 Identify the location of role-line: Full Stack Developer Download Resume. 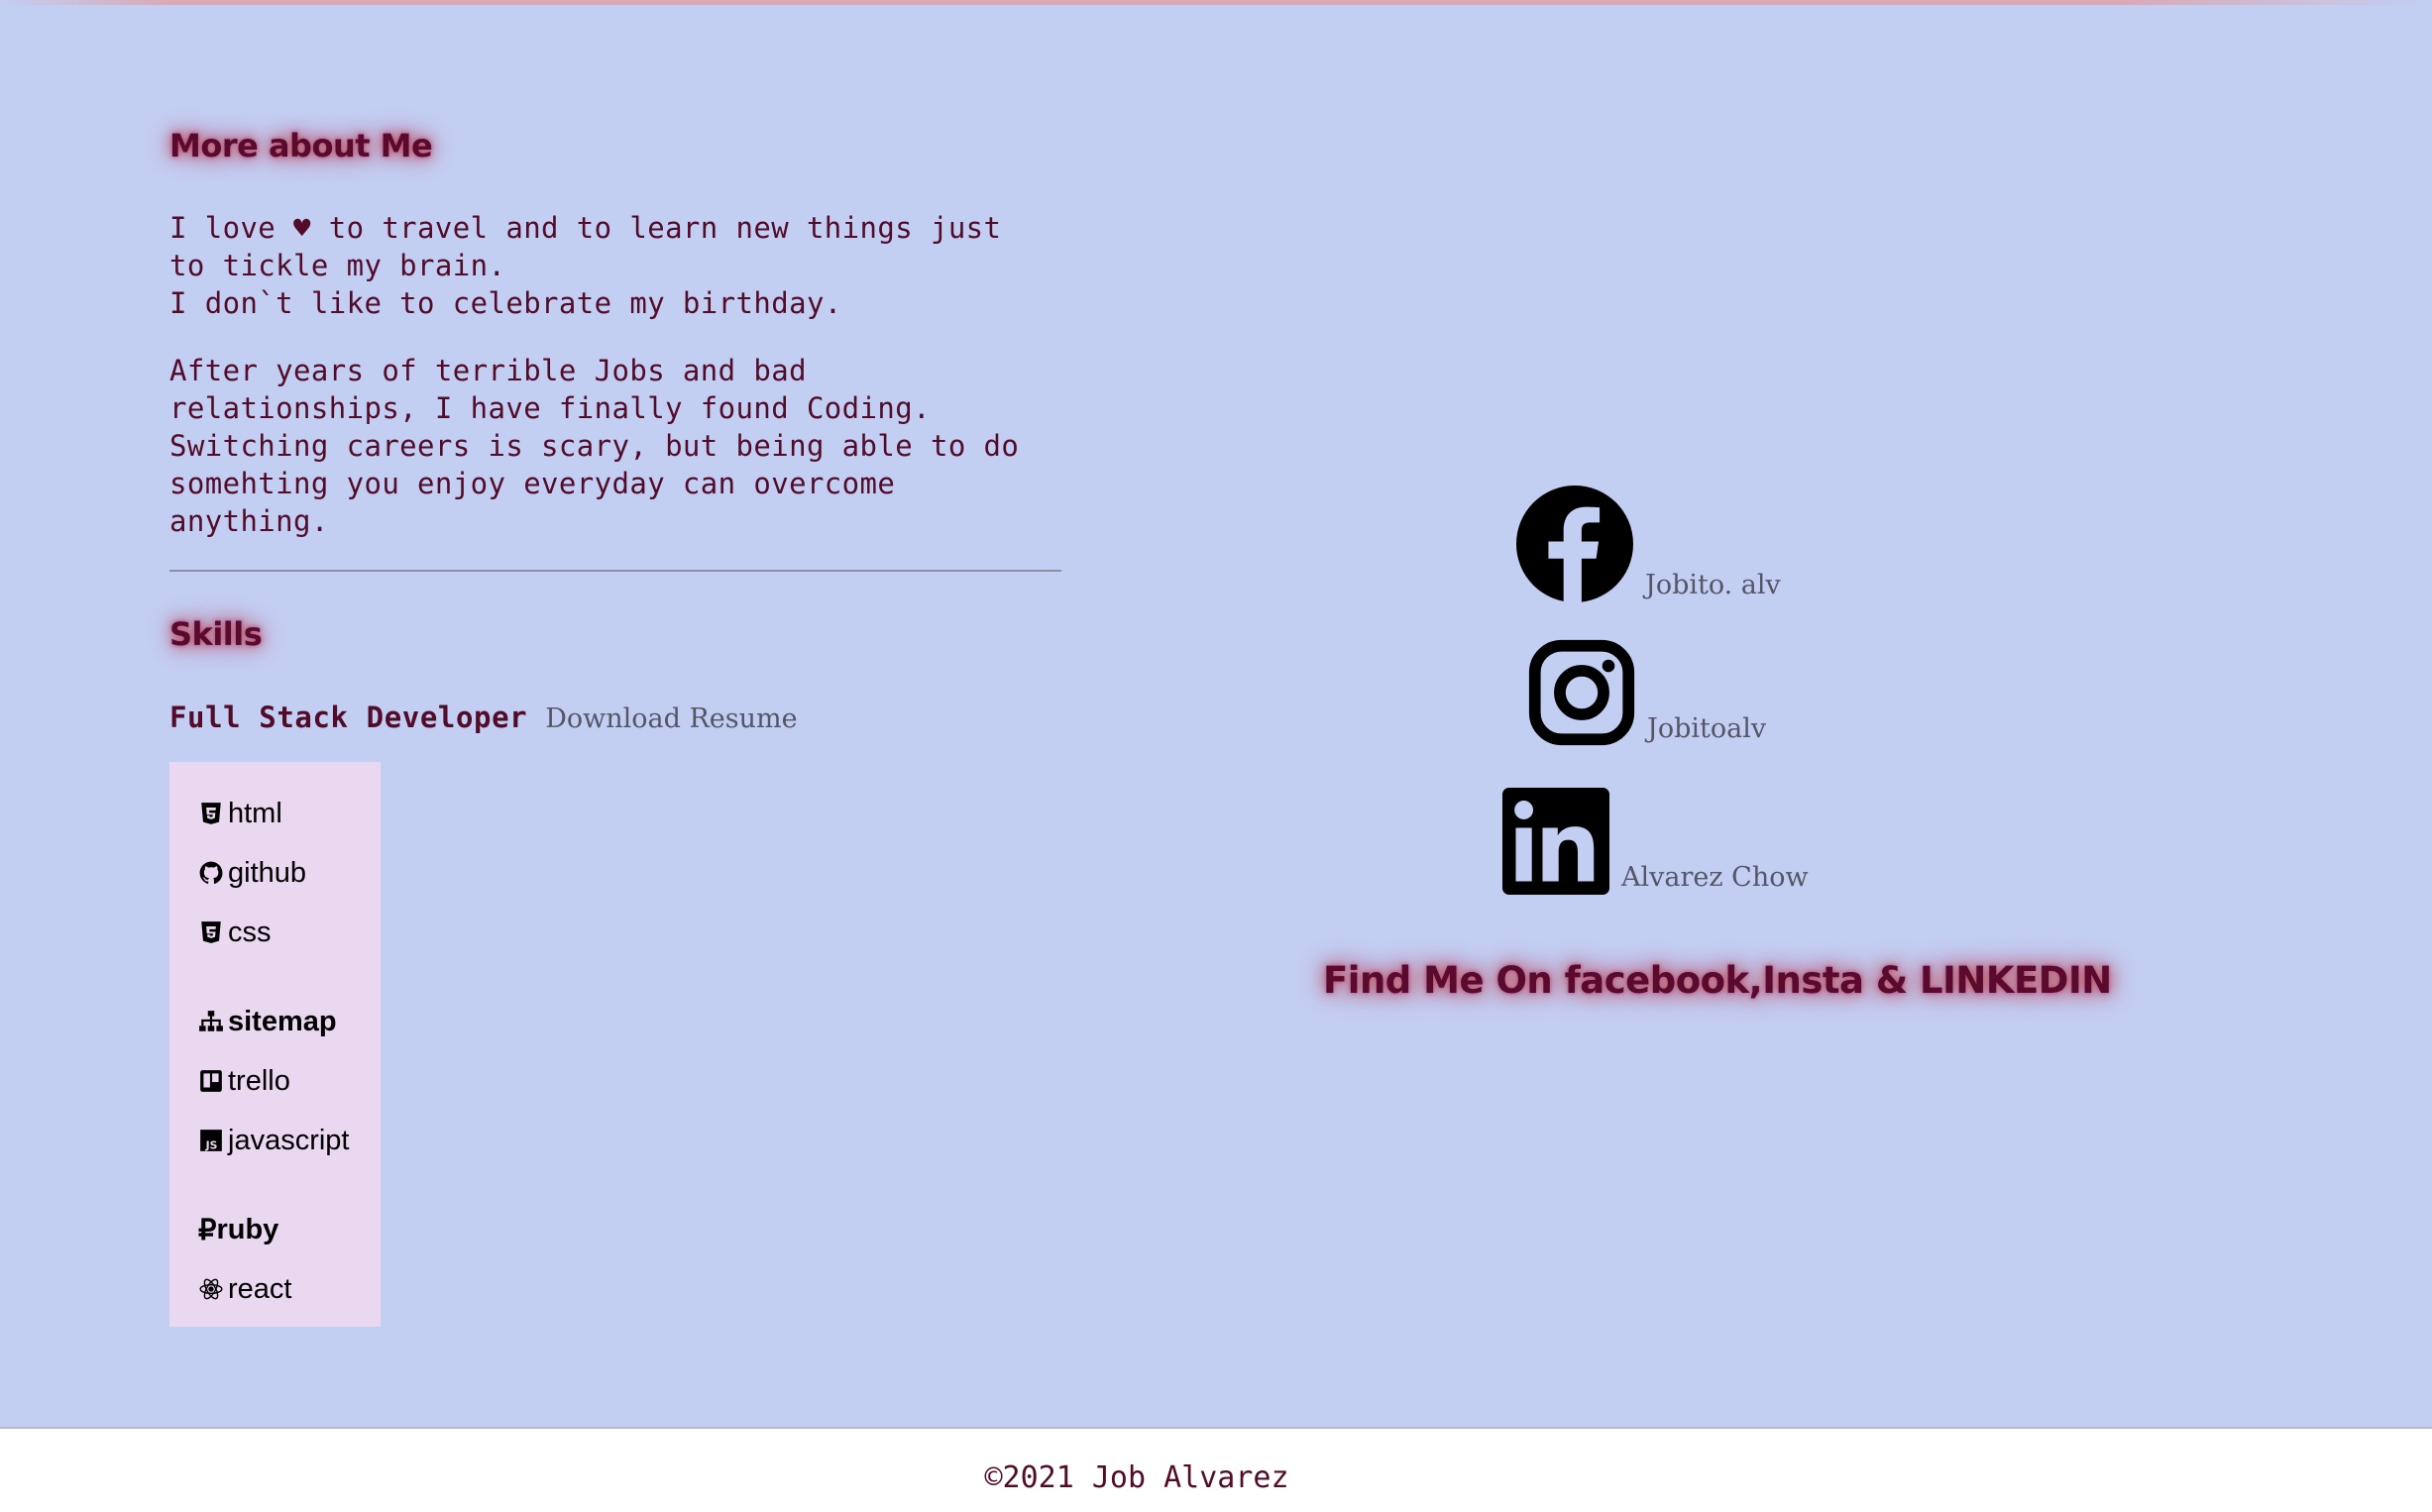
(615, 718).